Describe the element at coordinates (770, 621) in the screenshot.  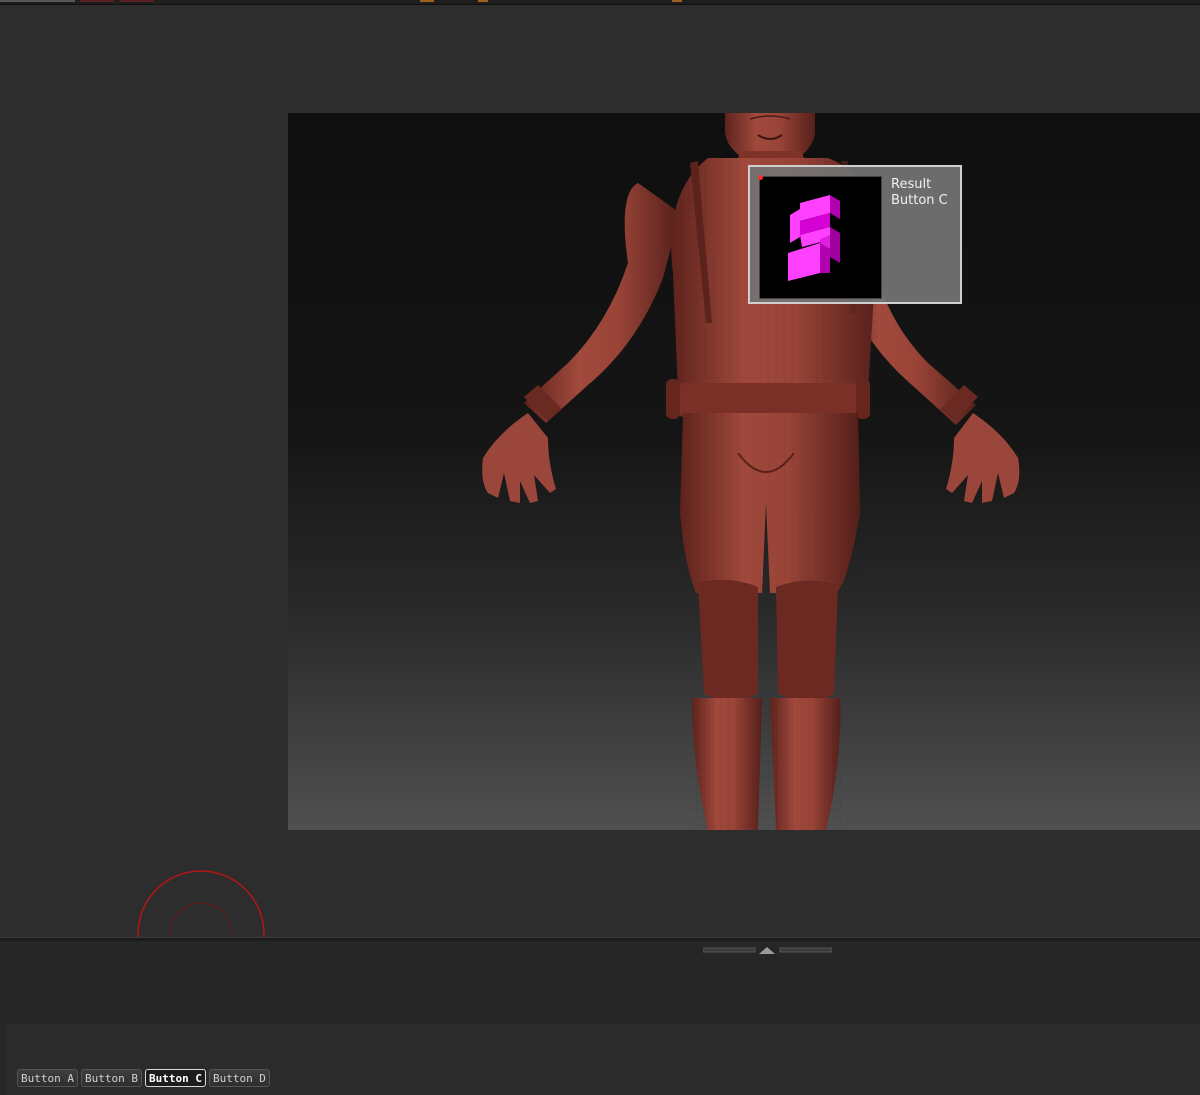
I see `model-legs` at that location.